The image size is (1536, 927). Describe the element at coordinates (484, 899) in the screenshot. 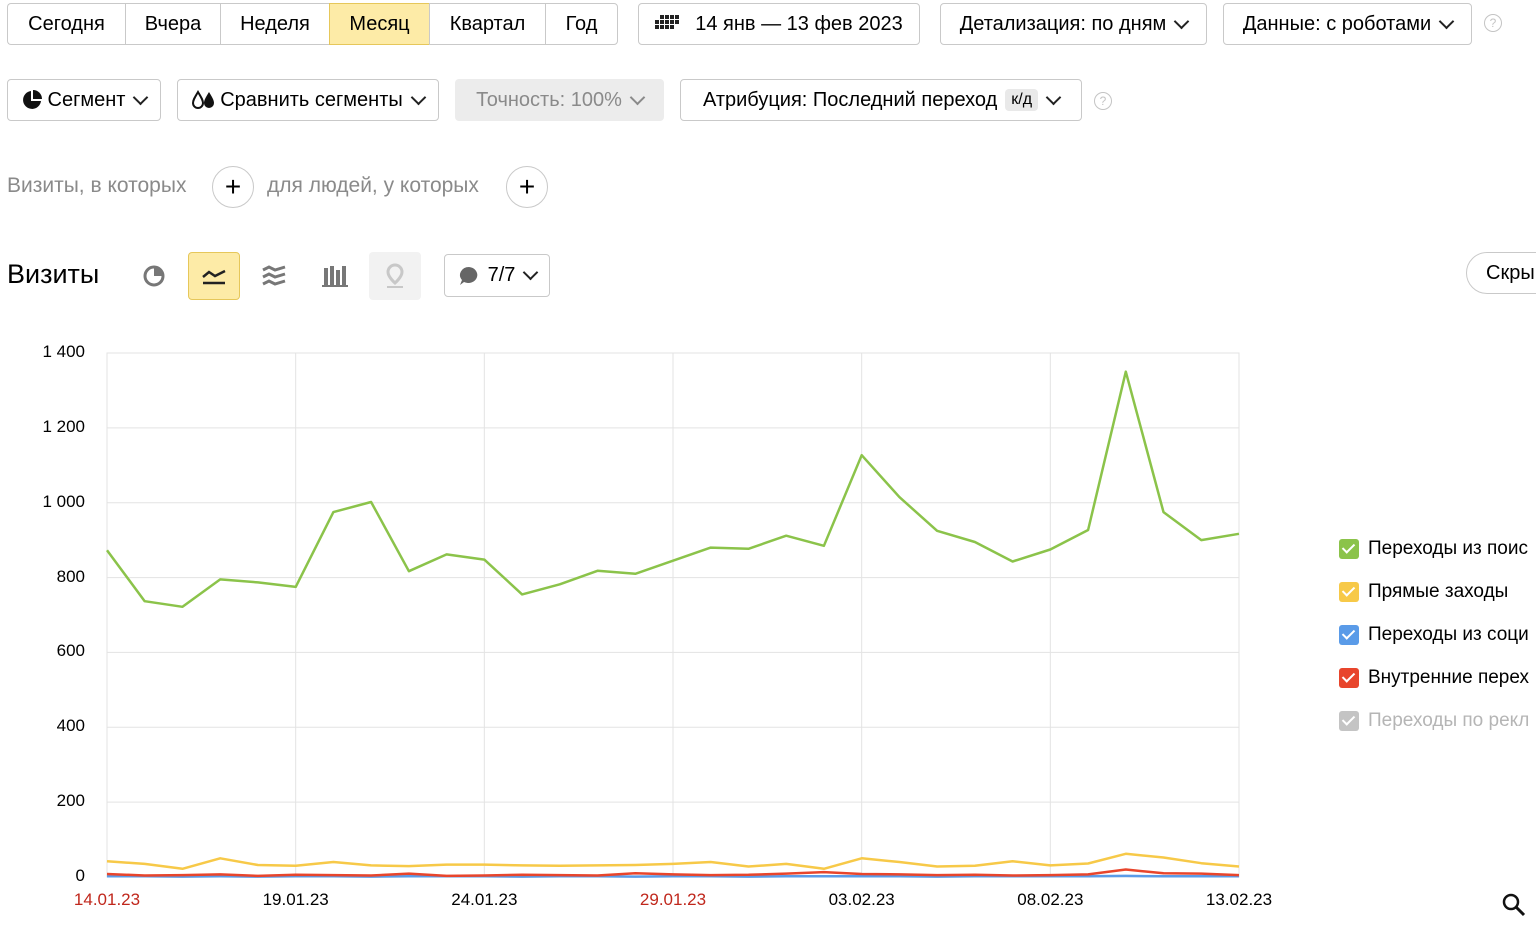

I see `x-tick-label: 24.01.23` at that location.